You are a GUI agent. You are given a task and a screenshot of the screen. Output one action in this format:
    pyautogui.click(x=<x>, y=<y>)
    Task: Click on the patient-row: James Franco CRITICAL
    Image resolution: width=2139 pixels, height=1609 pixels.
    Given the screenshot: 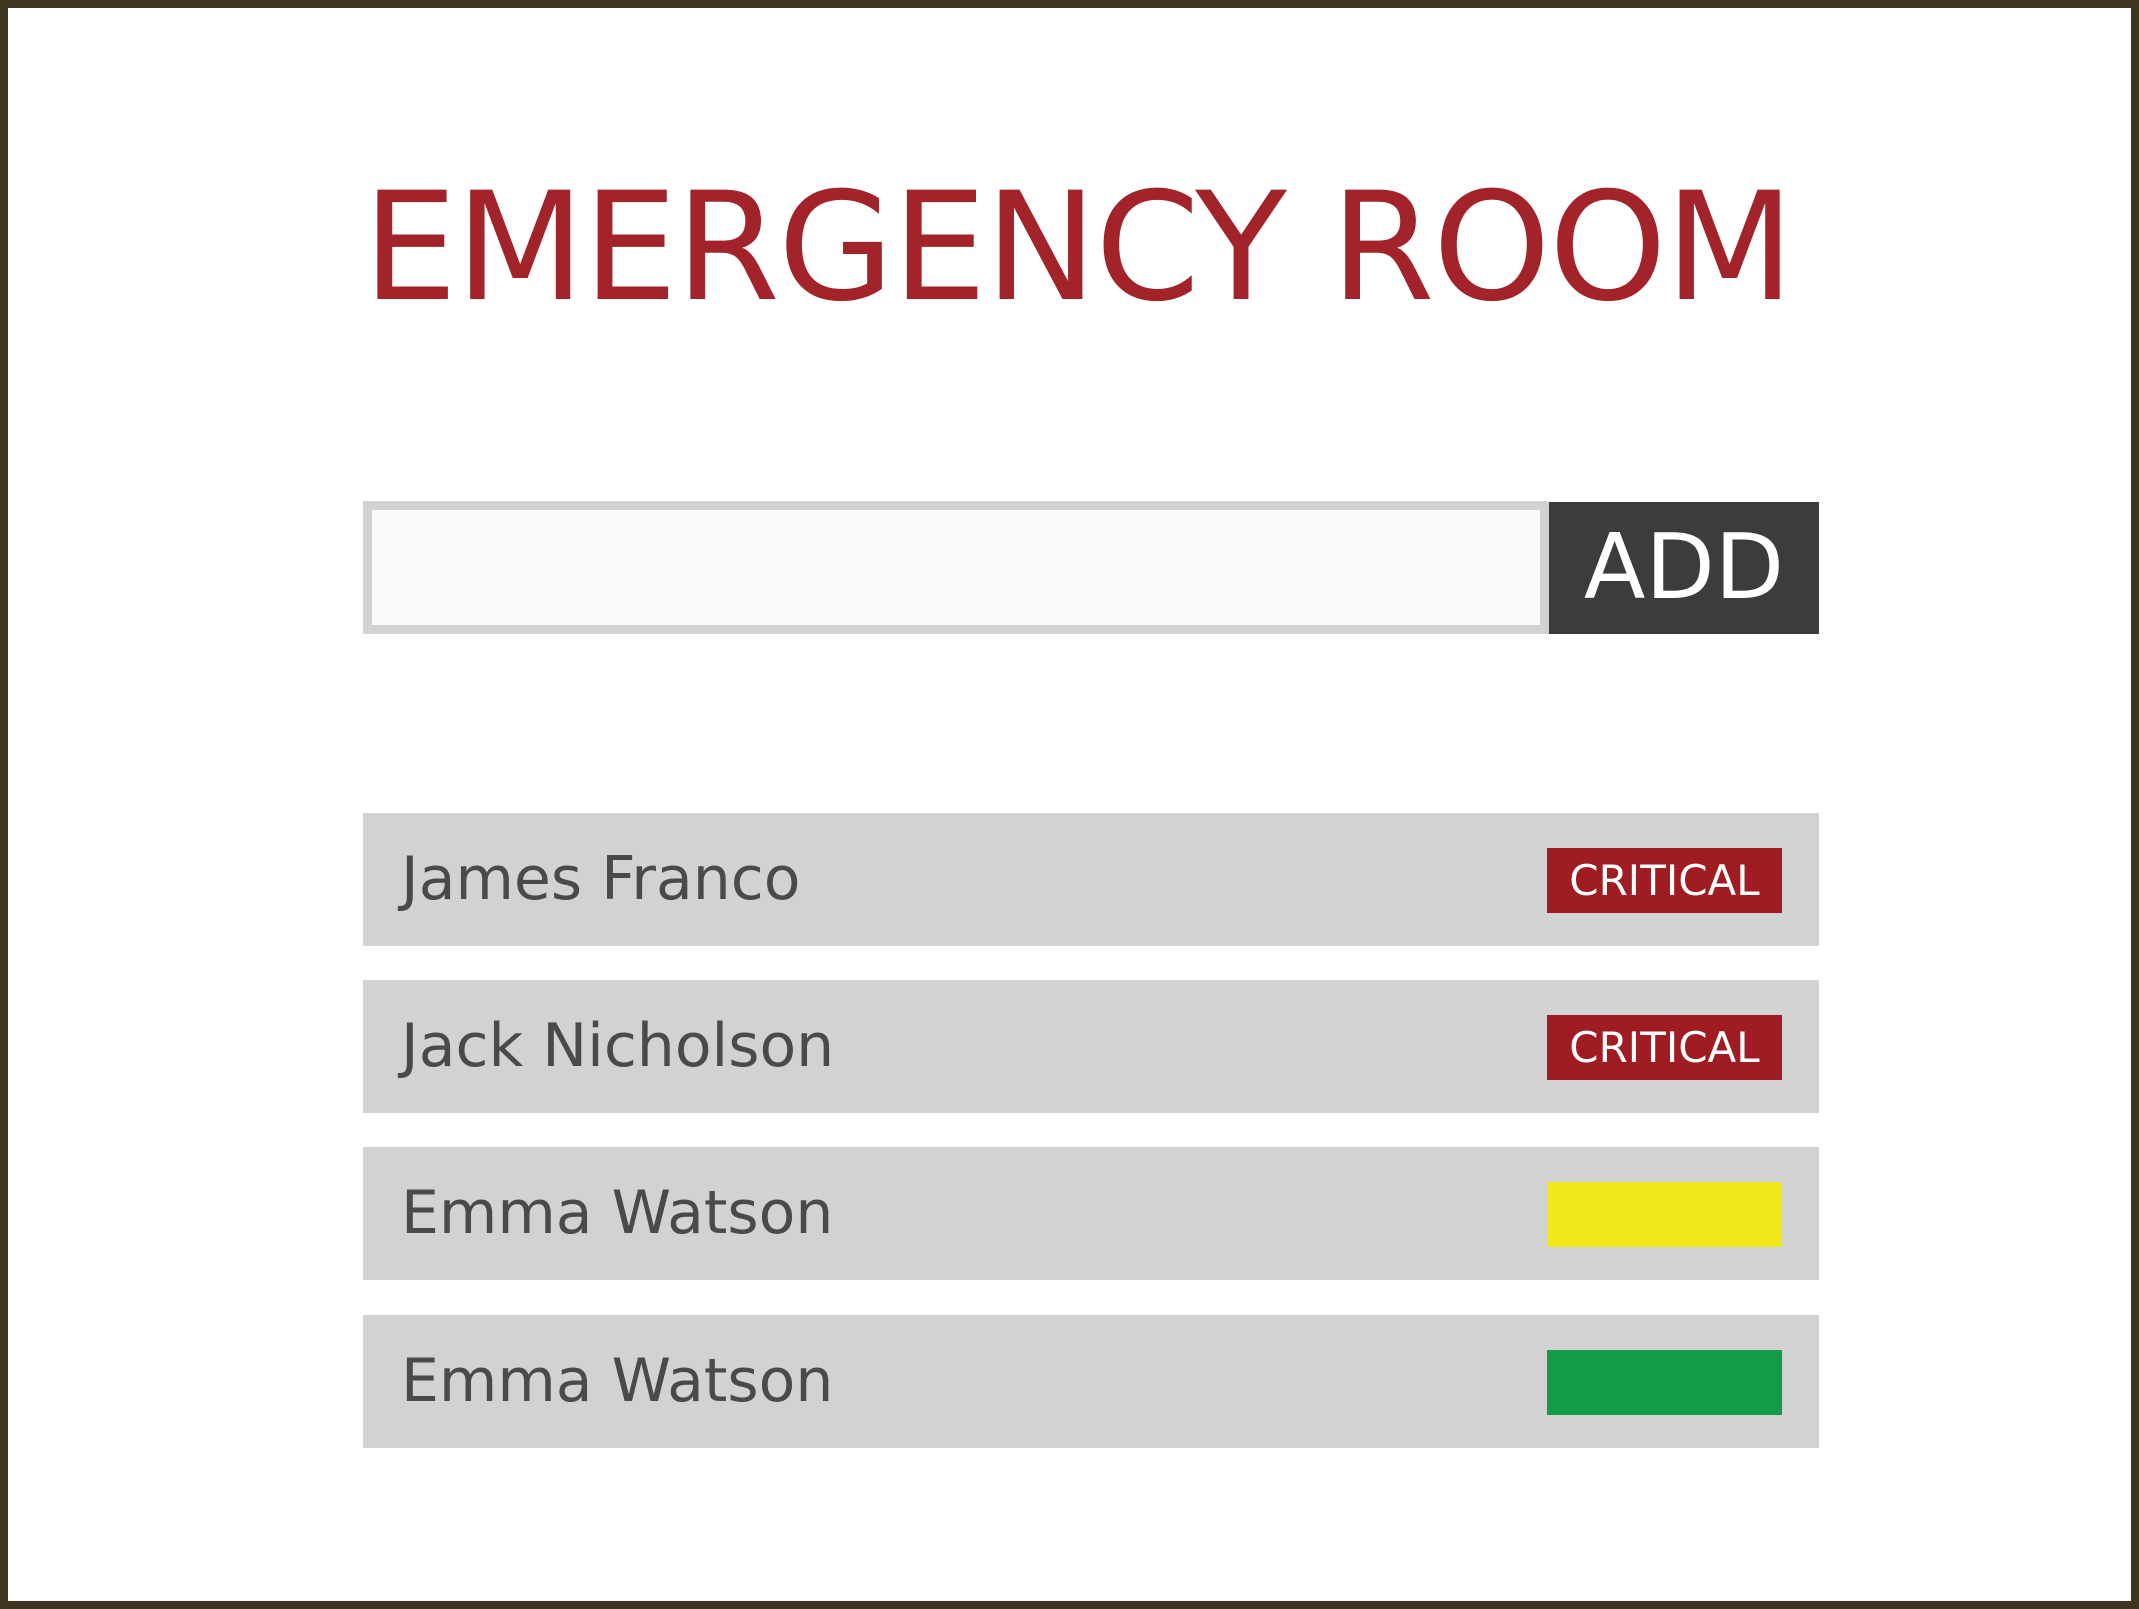 What is the action you would take?
    pyautogui.click(x=1091, y=879)
    